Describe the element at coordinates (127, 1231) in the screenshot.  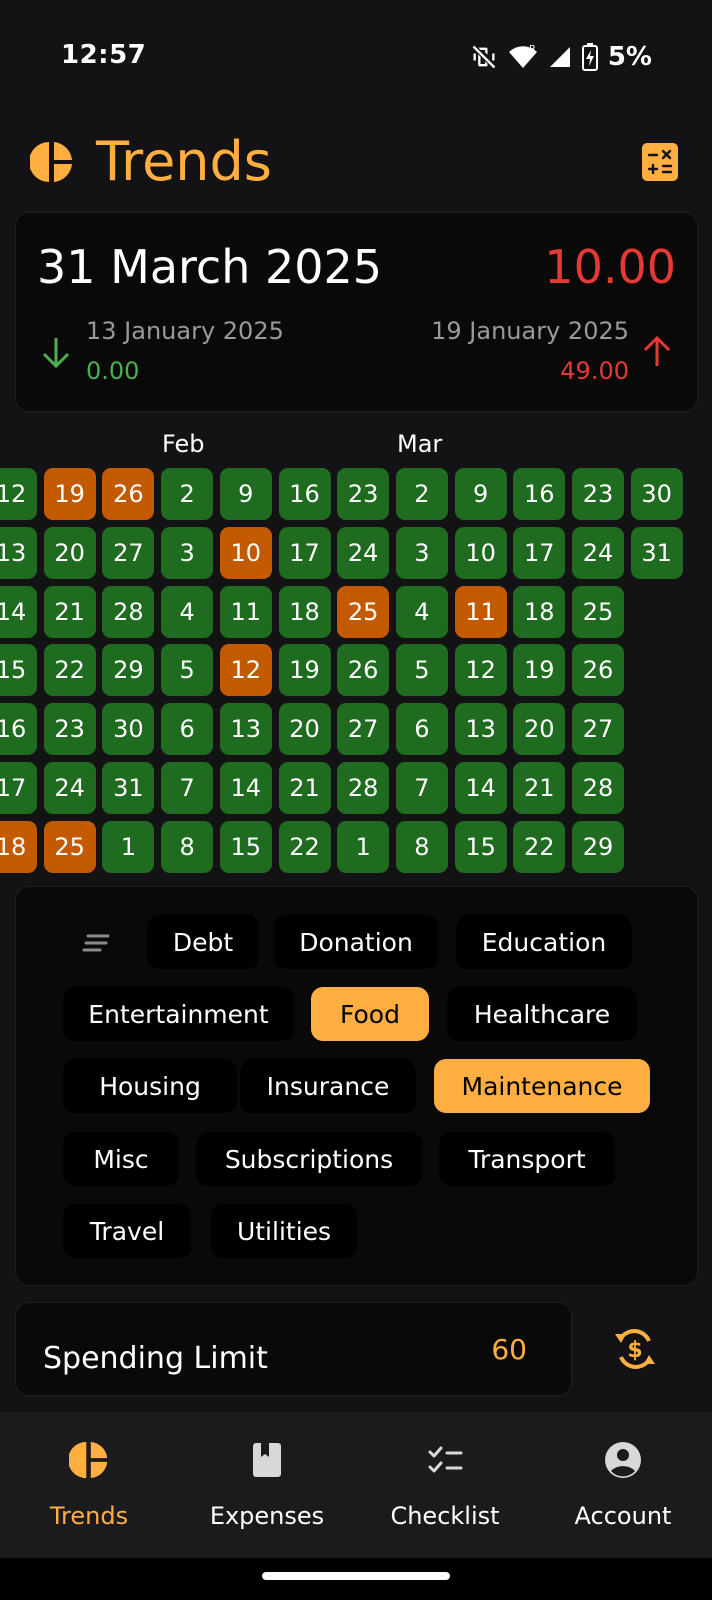
I see `category-chip-travel: Travel` at that location.